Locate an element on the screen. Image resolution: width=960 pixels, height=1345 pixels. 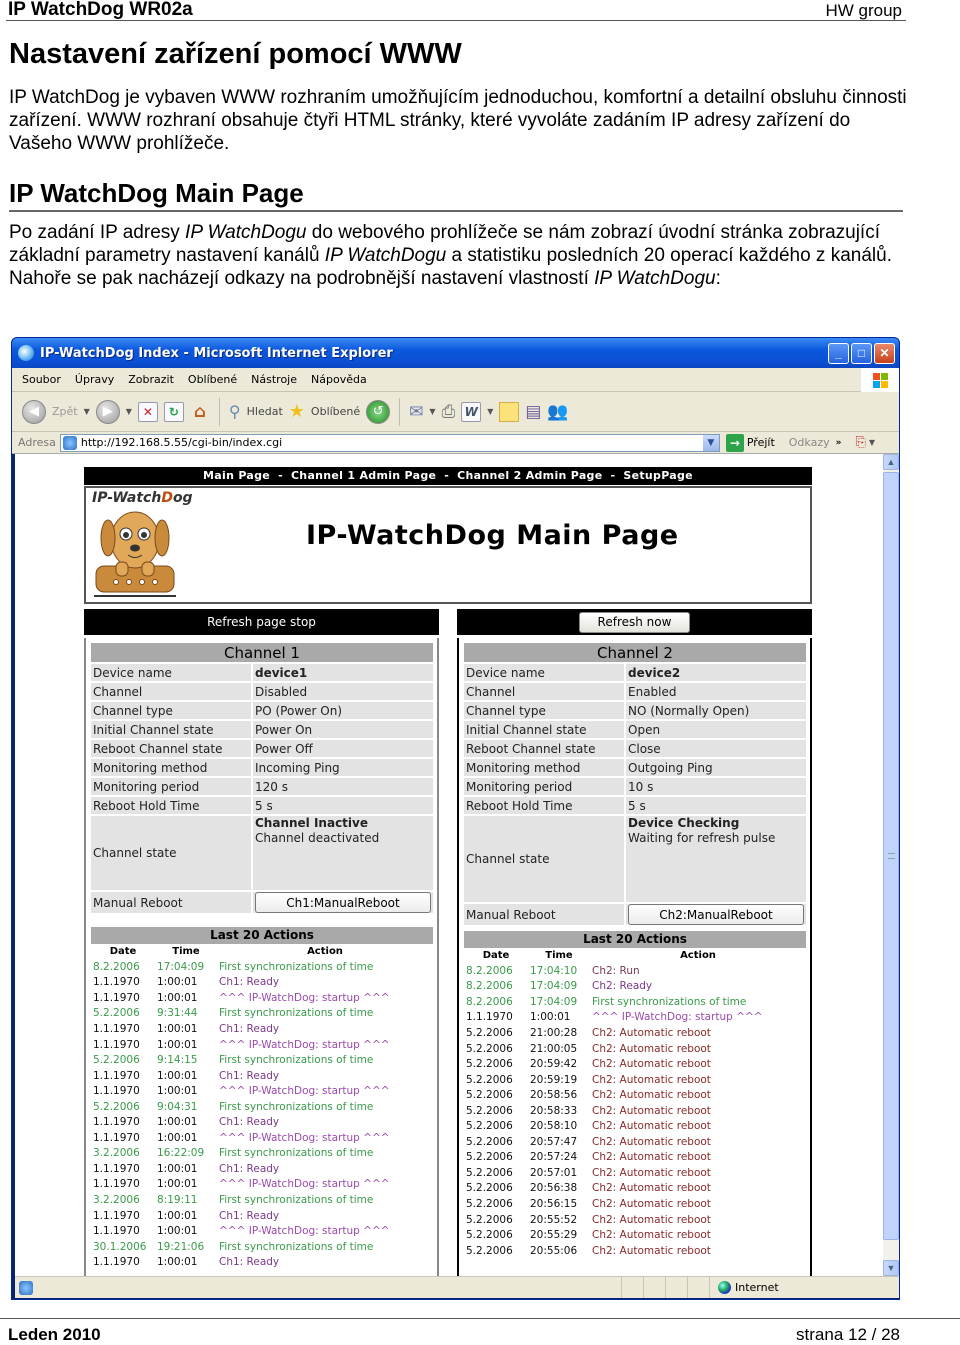
text: Po zadání IP adresy is located at coordinates (97, 232).